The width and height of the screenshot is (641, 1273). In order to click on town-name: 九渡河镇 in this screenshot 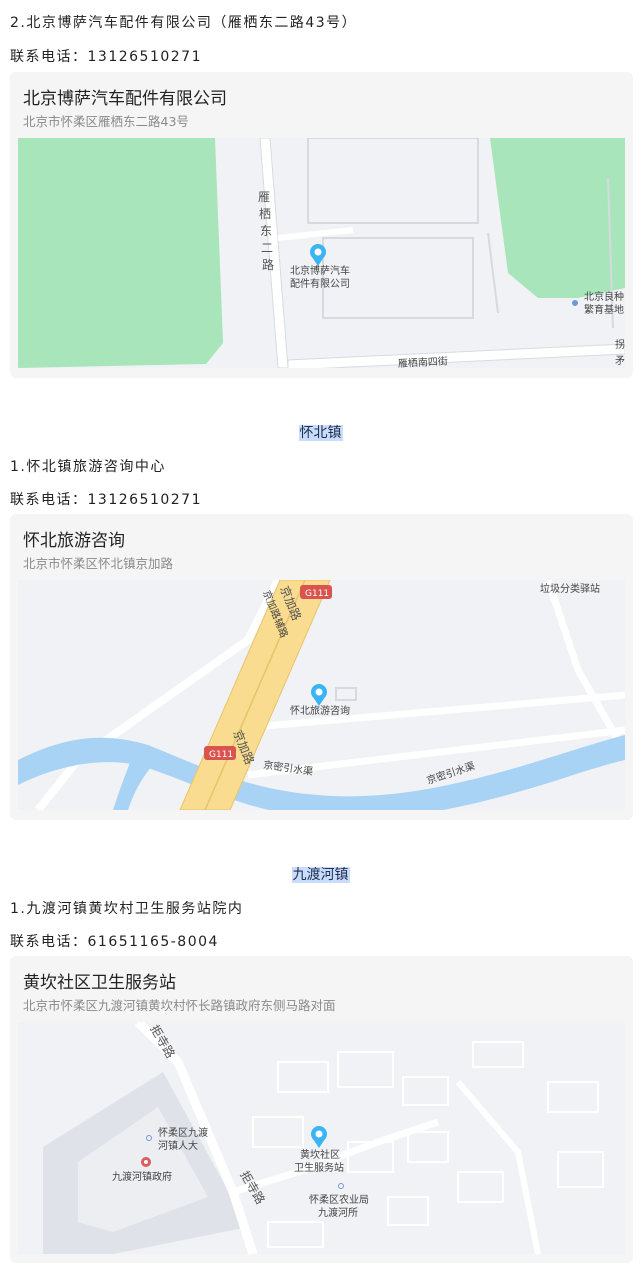, I will do `click(320, 875)`.